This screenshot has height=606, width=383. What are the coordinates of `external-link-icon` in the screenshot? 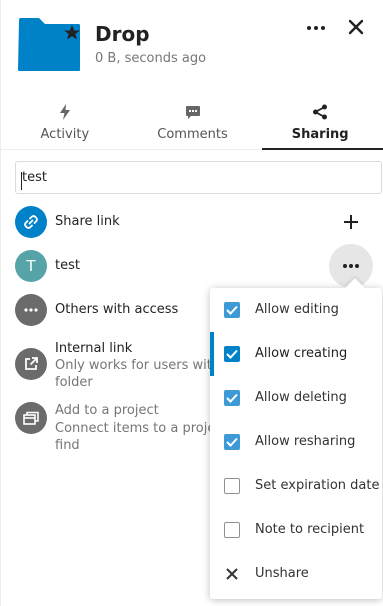 It's located at (31, 363).